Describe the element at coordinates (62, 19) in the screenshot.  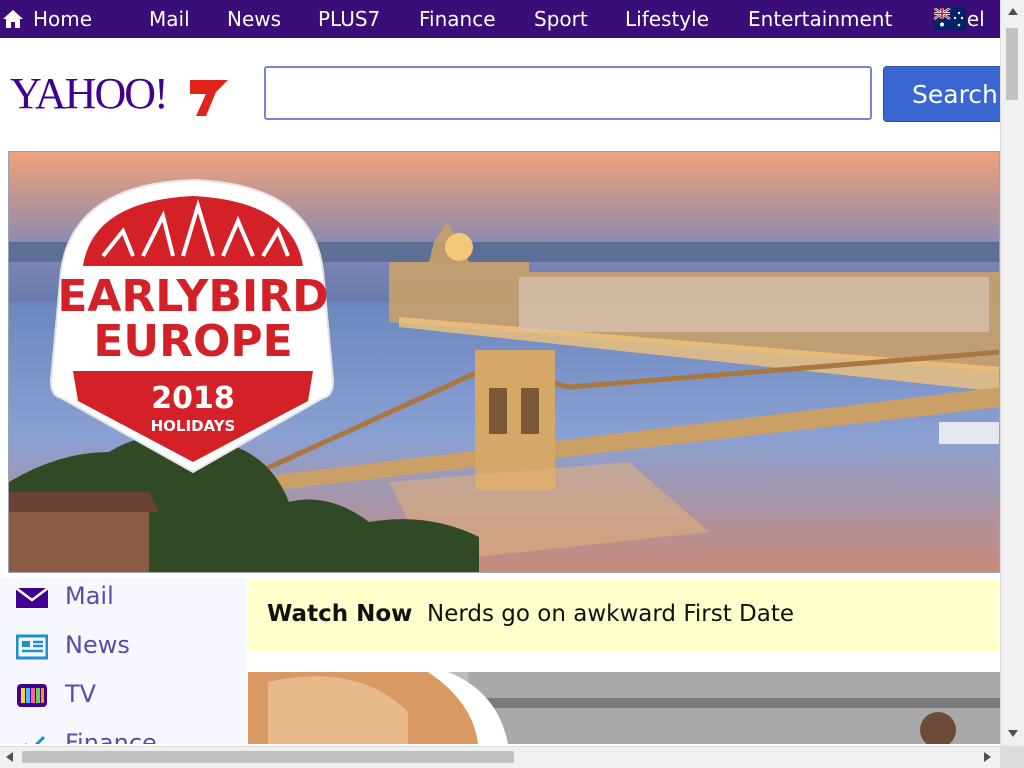
I see `nav-home-link: Home` at that location.